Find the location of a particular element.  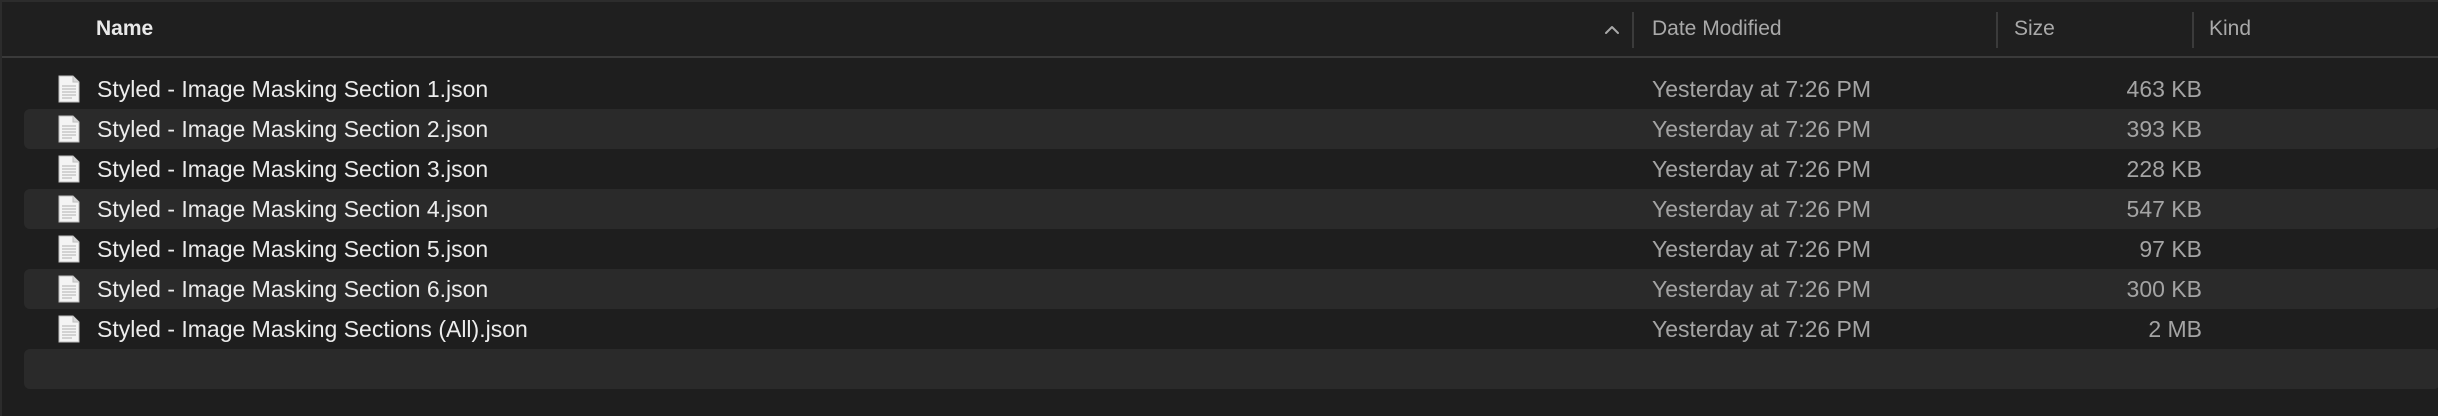

file-size: 547 KB is located at coordinates (2164, 209).